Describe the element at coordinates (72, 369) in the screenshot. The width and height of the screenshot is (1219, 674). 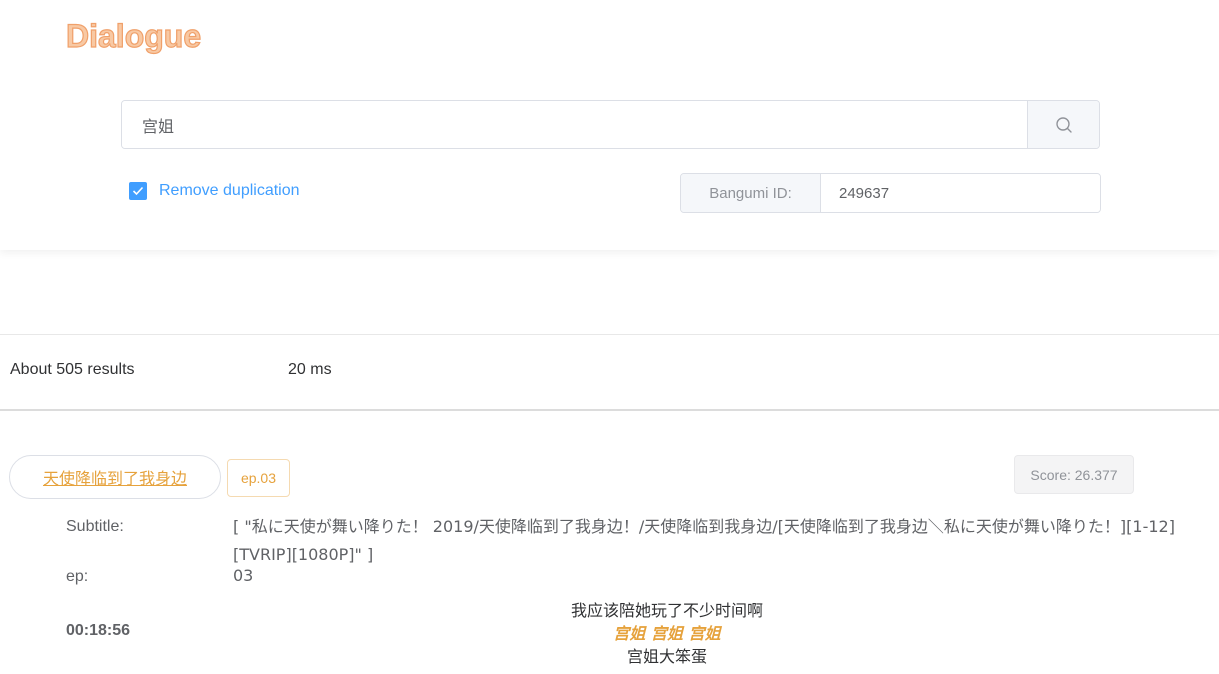
I see `results-count: About 505 results` at that location.